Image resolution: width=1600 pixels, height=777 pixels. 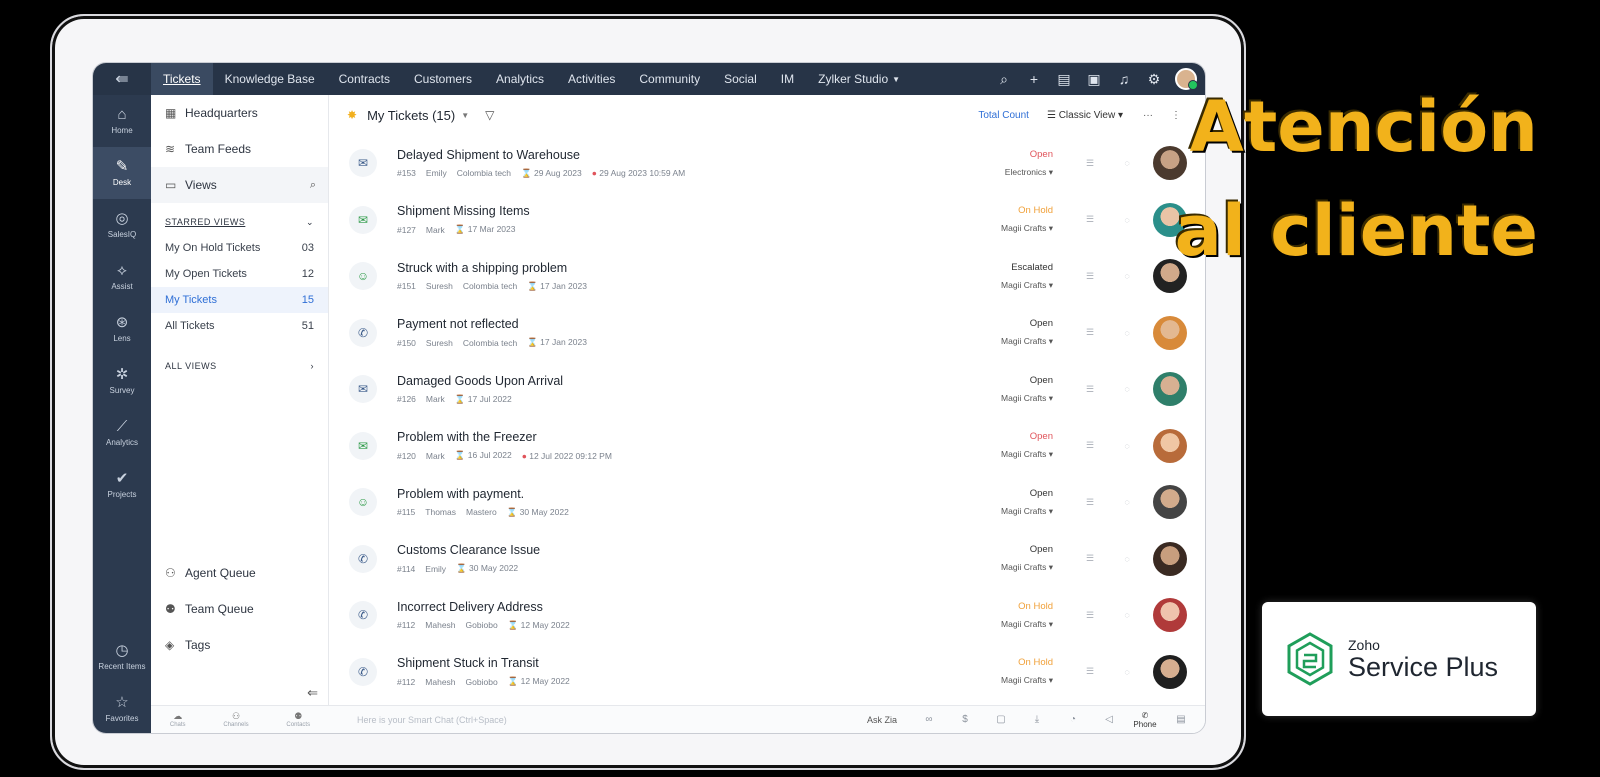 What do you see at coordinates (352, 115) in the screenshot?
I see `star-icon: ✸` at bounding box center [352, 115].